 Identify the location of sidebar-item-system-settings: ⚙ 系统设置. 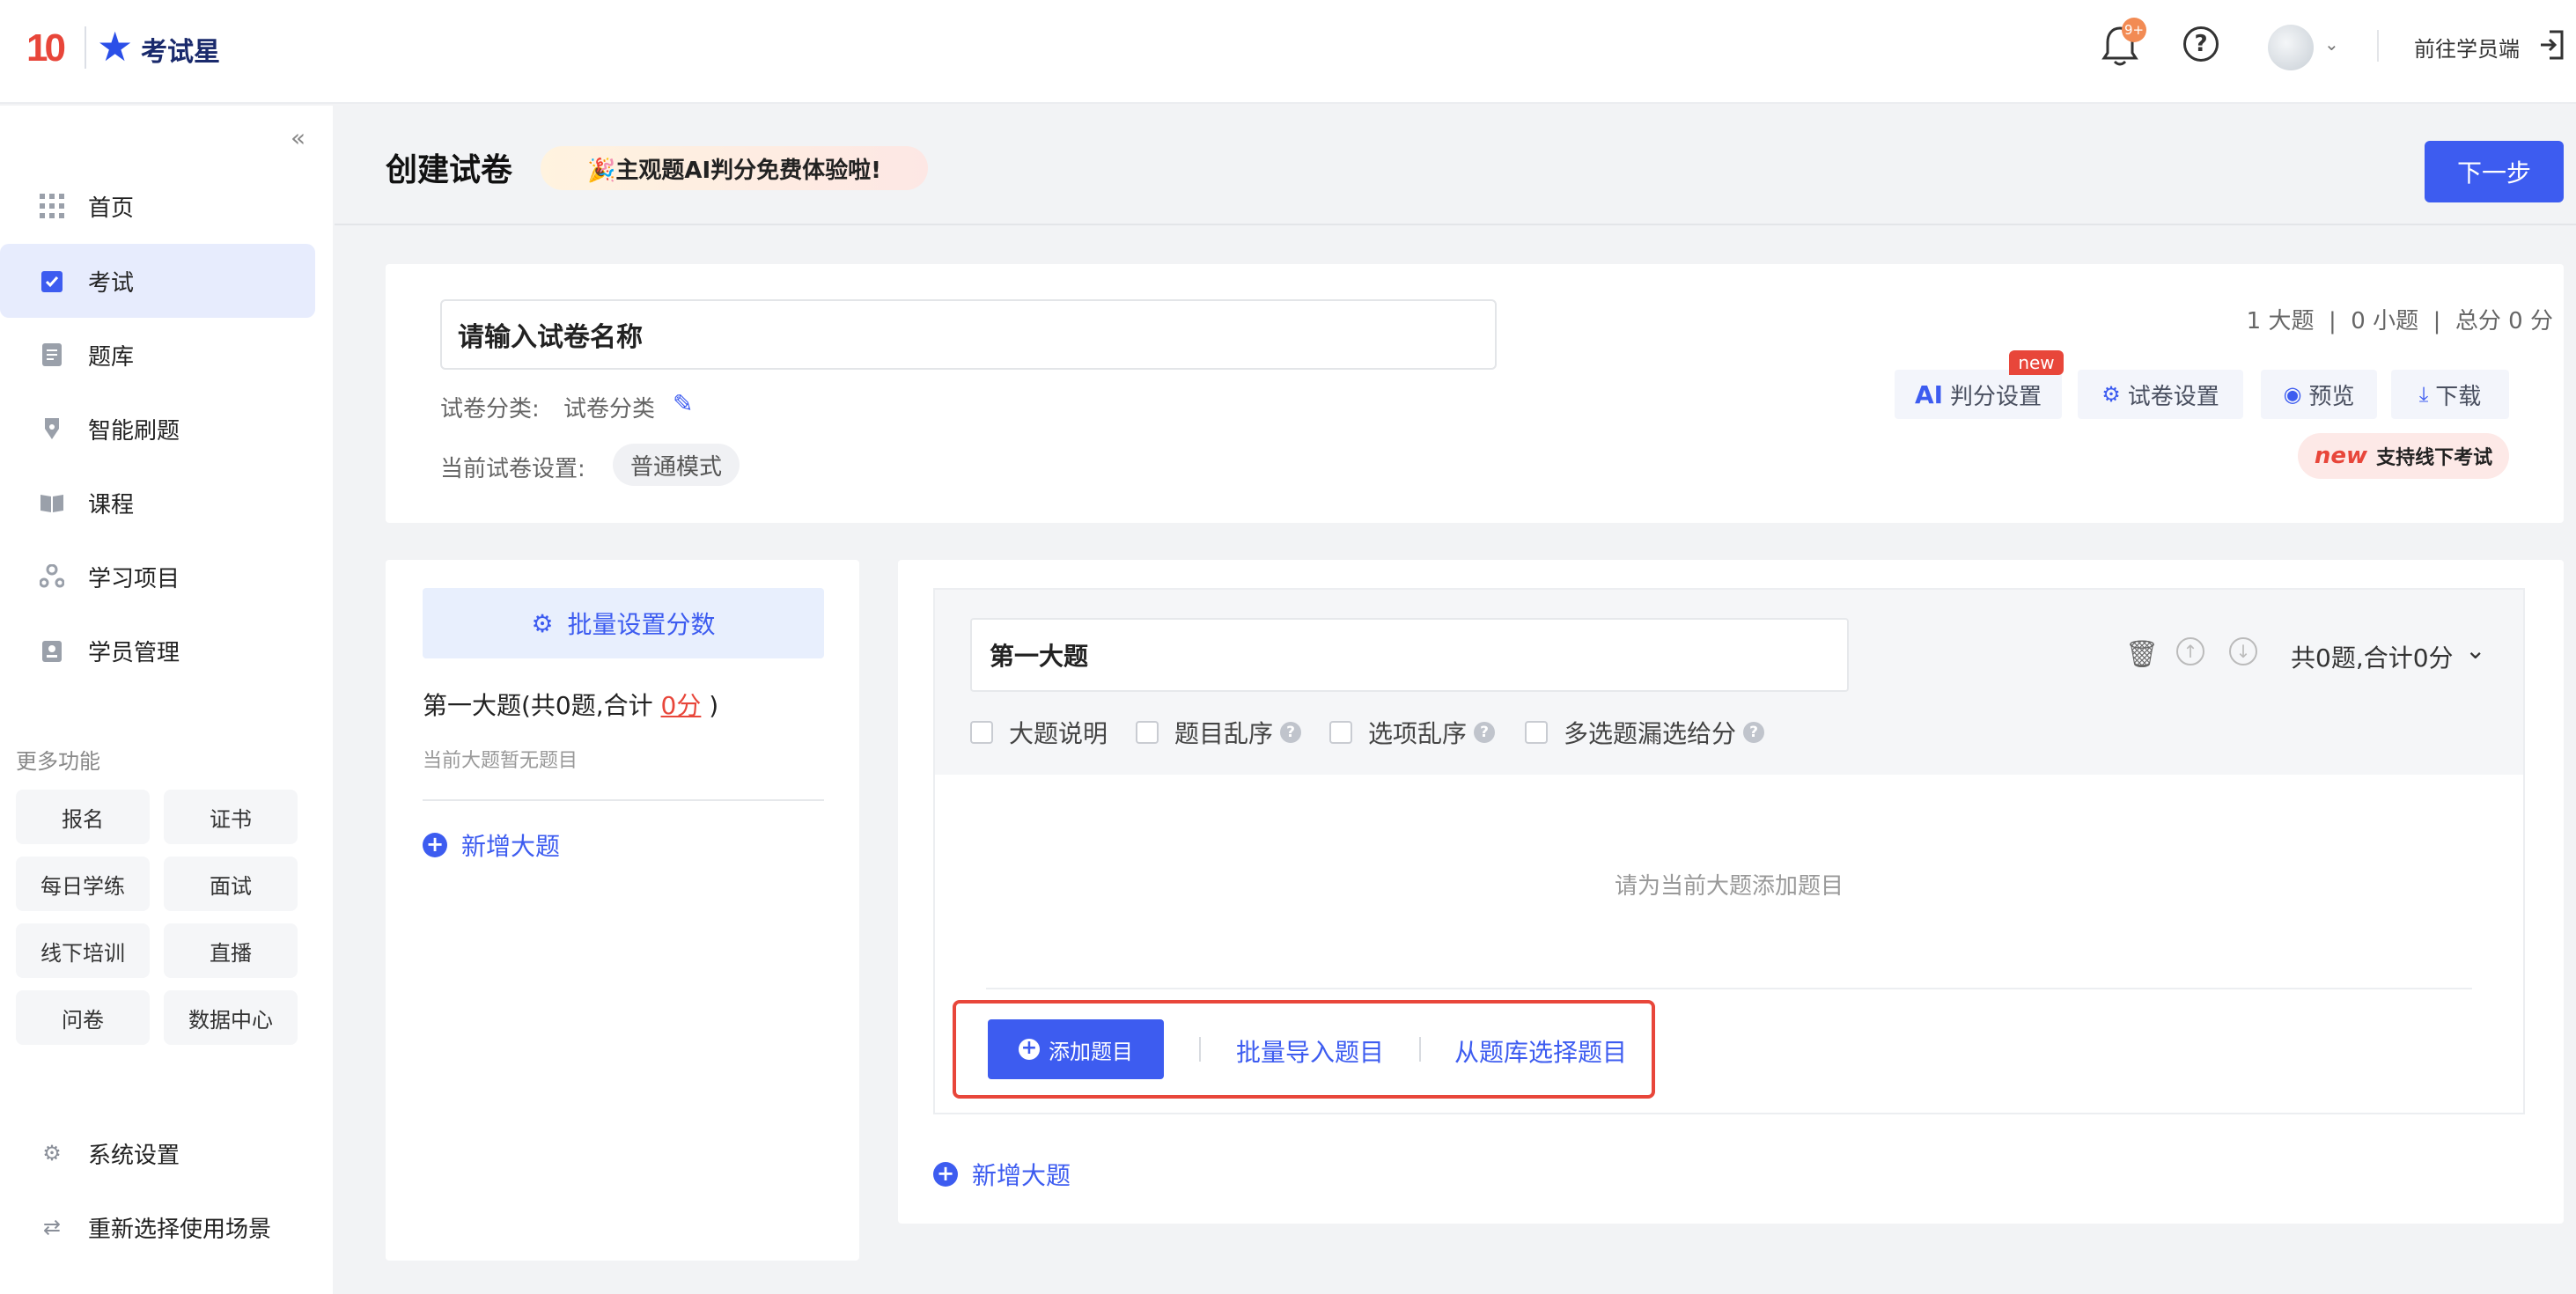
(157, 1153).